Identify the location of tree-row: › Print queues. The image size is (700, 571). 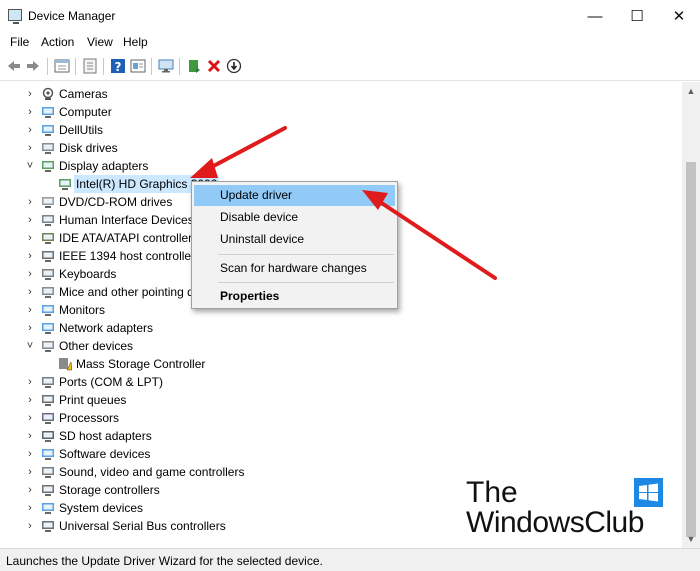
(341, 400).